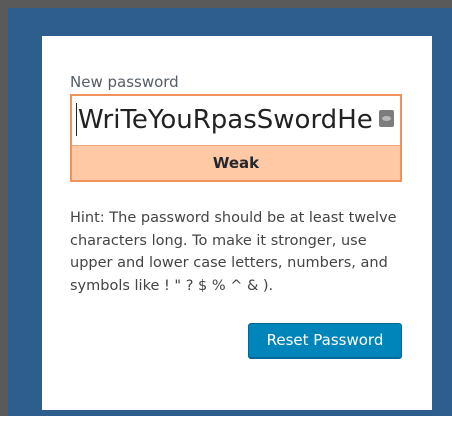  Describe the element at coordinates (76, 119) in the screenshot. I see `text-caret` at that location.